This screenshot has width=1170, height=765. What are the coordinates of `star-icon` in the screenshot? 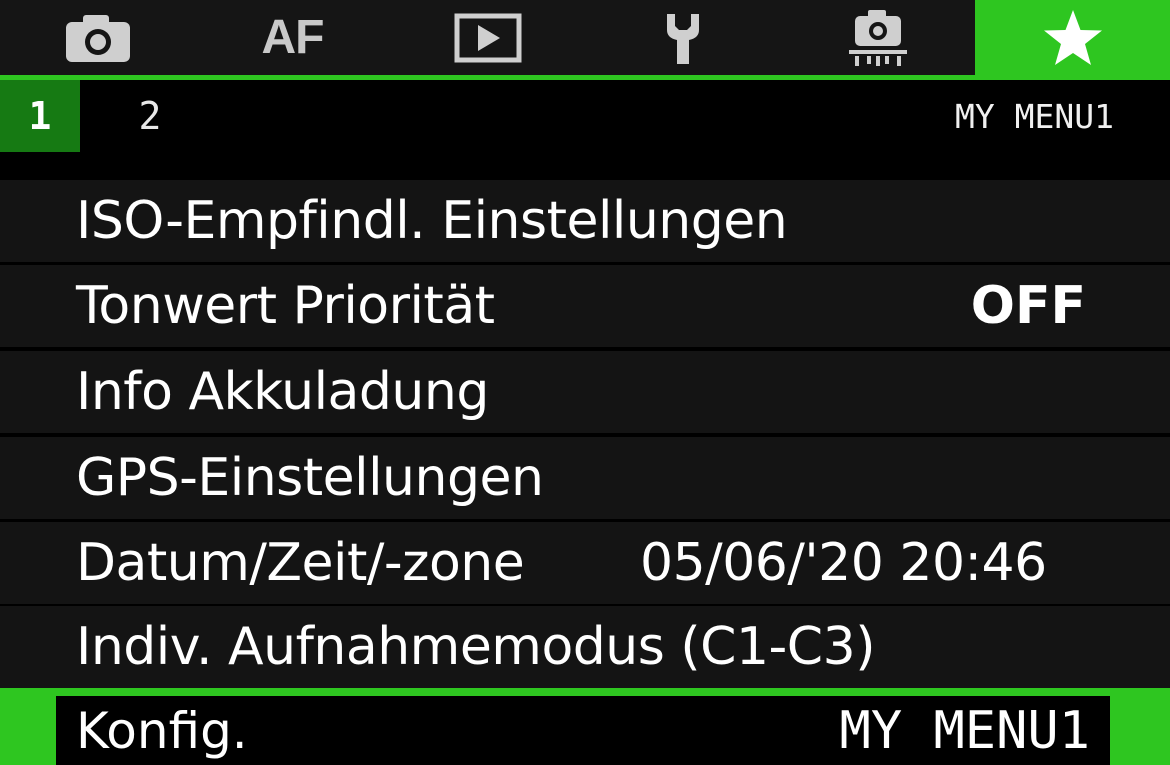 It's located at (1072, 37).